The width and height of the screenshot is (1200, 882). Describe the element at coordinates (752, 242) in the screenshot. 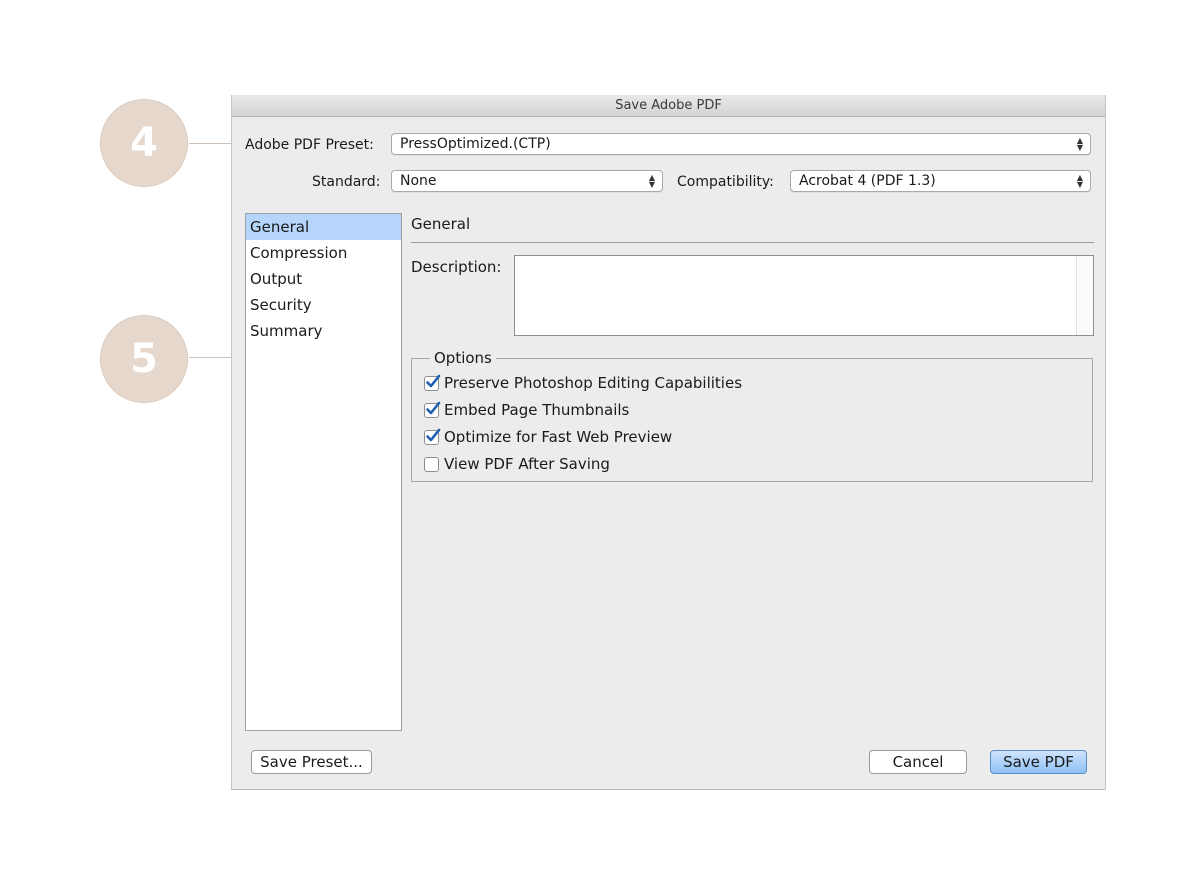

I see `section-divider` at that location.